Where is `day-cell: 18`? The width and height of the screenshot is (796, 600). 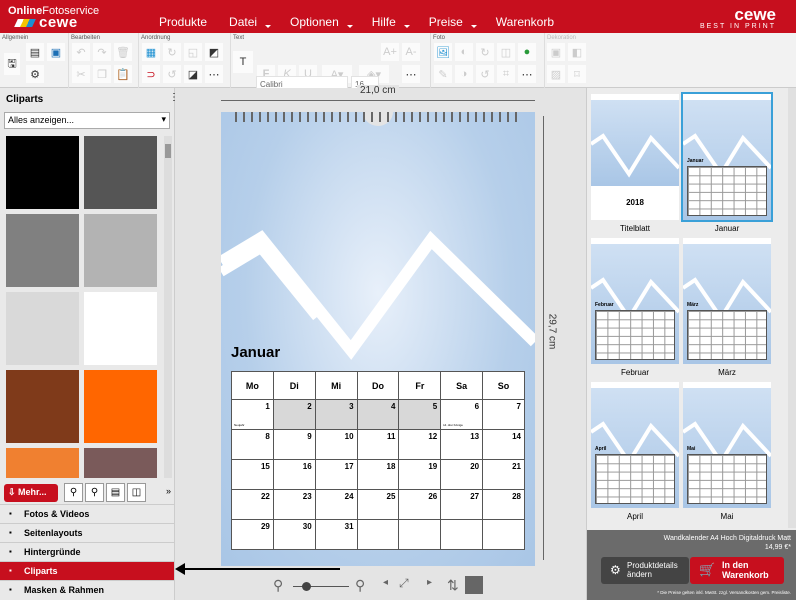 day-cell: 18 is located at coordinates (378, 474).